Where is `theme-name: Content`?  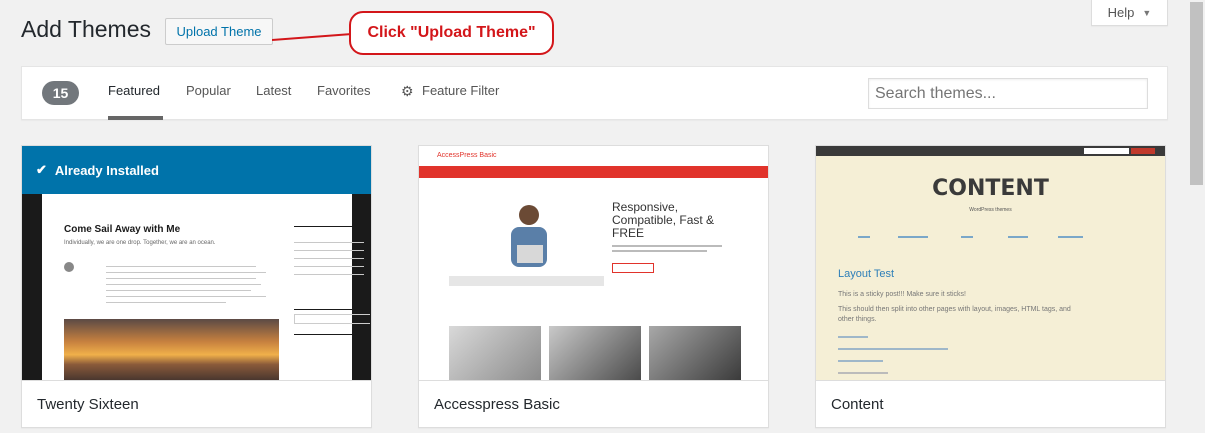
theme-name: Content is located at coordinates (857, 404).